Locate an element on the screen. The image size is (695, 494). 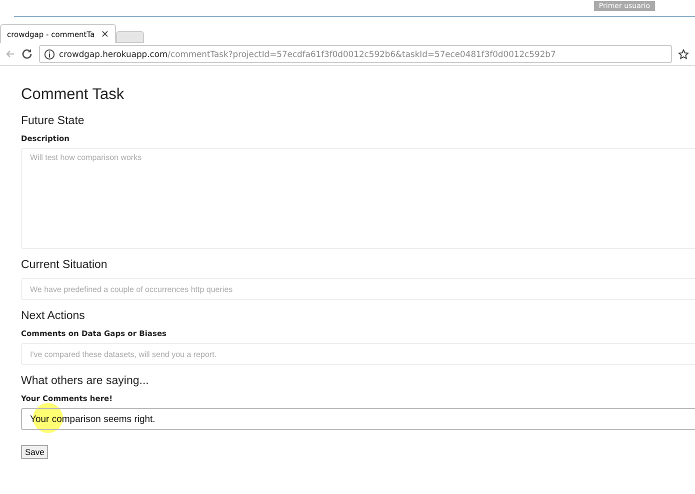
input-field: We have predefined a couple of occurrences http queries is located at coordinates (358, 289).